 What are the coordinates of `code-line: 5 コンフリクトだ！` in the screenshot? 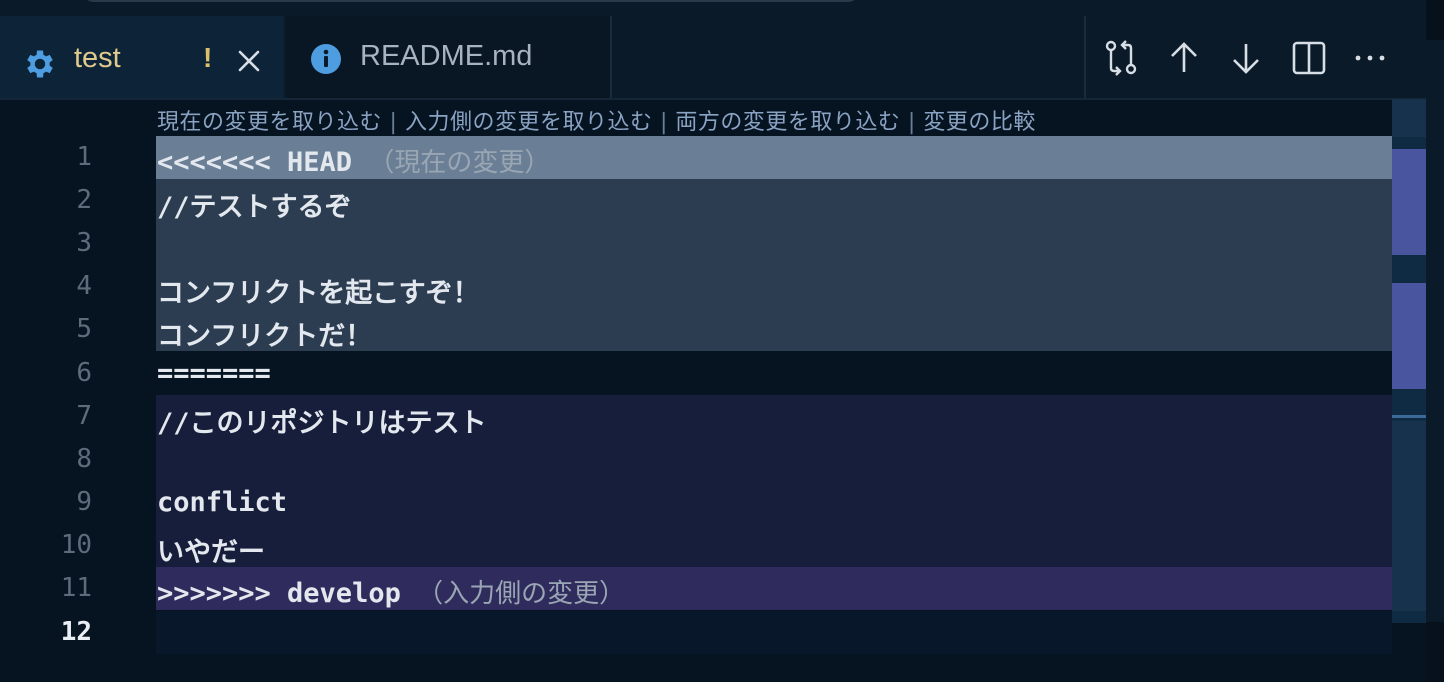 It's located at (696, 330).